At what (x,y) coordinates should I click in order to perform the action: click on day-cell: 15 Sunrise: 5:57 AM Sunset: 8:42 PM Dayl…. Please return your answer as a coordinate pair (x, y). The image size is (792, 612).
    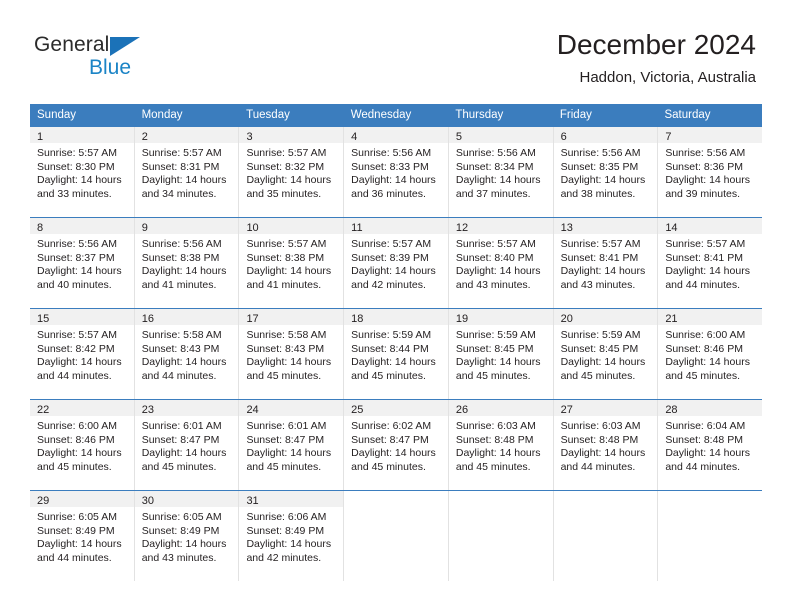
    Looking at the image, I should click on (82, 354).